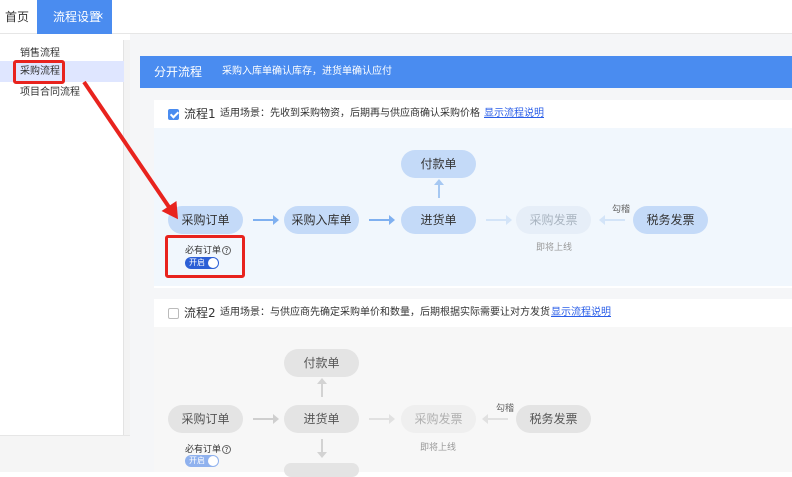 The image size is (792, 477). What do you see at coordinates (17, 17) in the screenshot?
I see `tab-home: 首页` at bounding box center [17, 17].